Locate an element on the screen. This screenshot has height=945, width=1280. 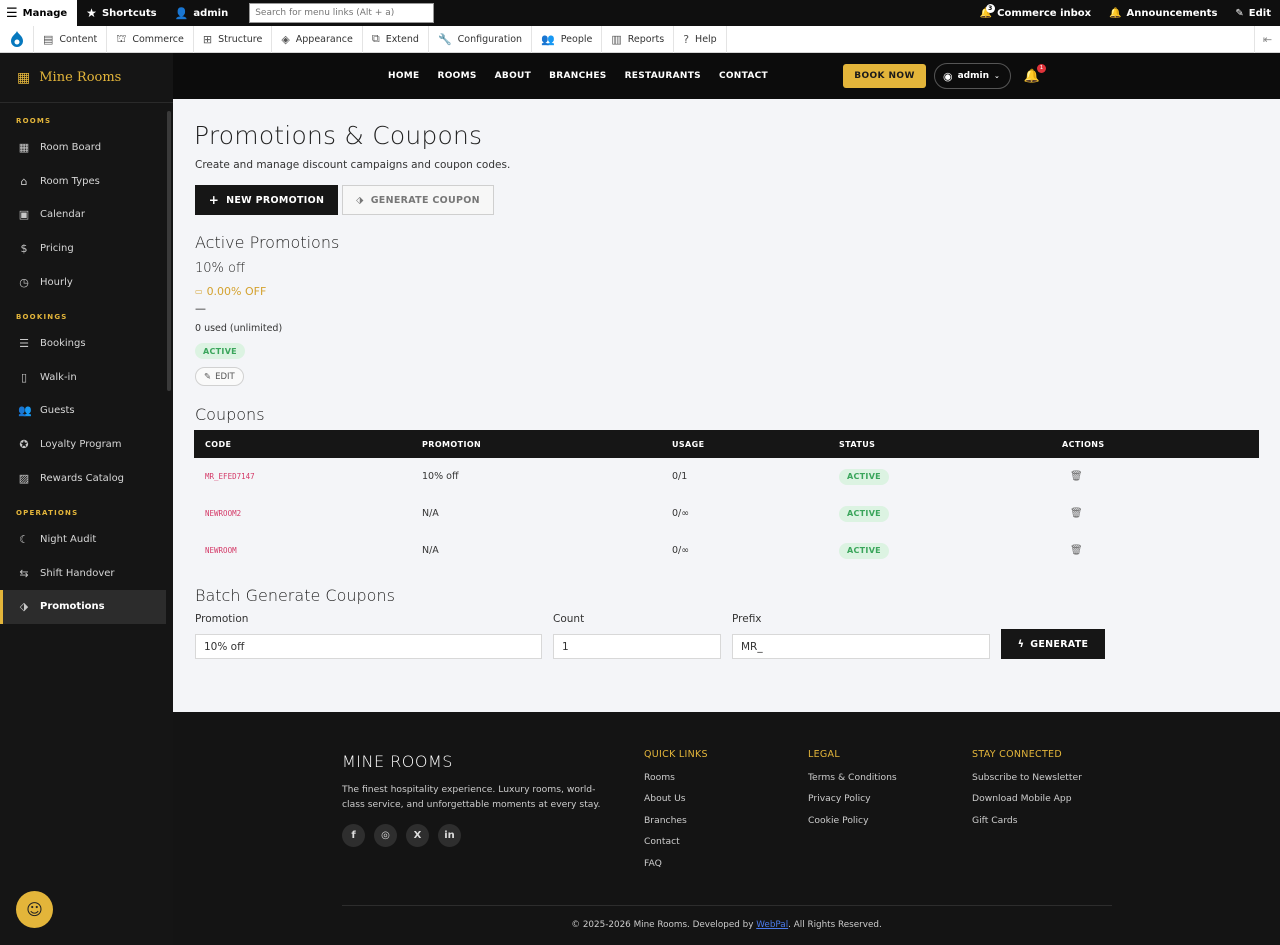
footer-link: Rooms is located at coordinates (676, 782).